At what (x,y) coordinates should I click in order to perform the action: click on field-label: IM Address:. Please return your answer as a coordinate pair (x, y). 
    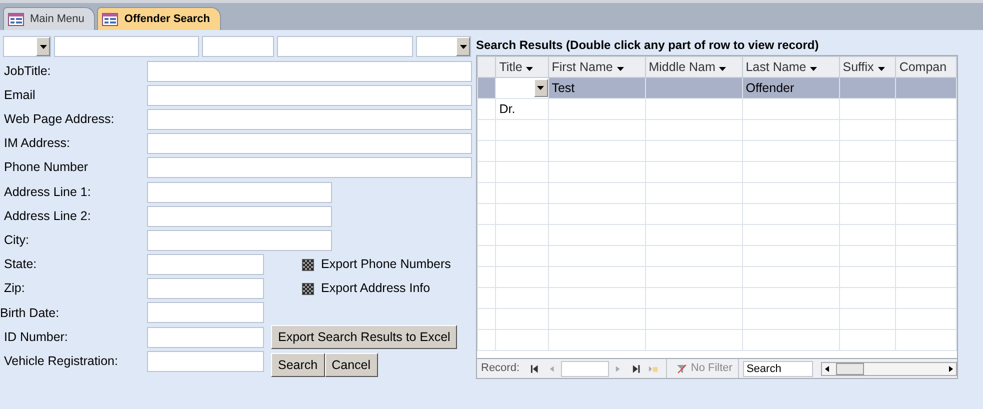
    Looking at the image, I should click on (37, 143).